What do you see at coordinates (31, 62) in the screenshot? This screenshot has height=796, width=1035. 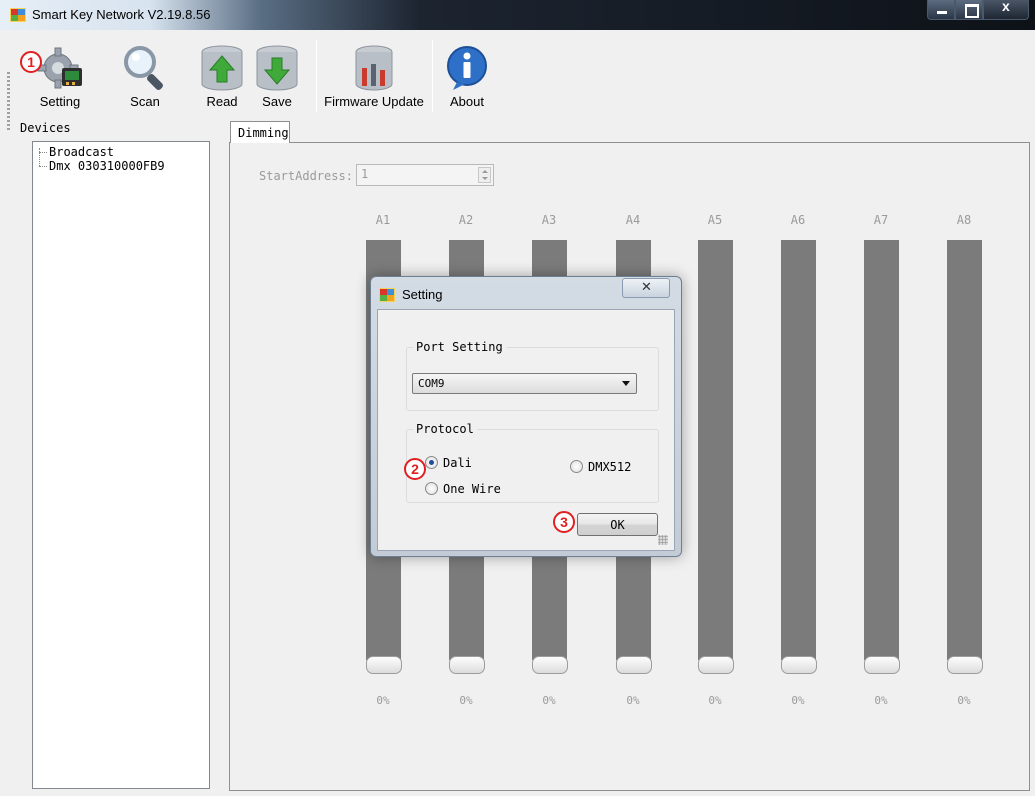 I see `step-marker-1: 1` at bounding box center [31, 62].